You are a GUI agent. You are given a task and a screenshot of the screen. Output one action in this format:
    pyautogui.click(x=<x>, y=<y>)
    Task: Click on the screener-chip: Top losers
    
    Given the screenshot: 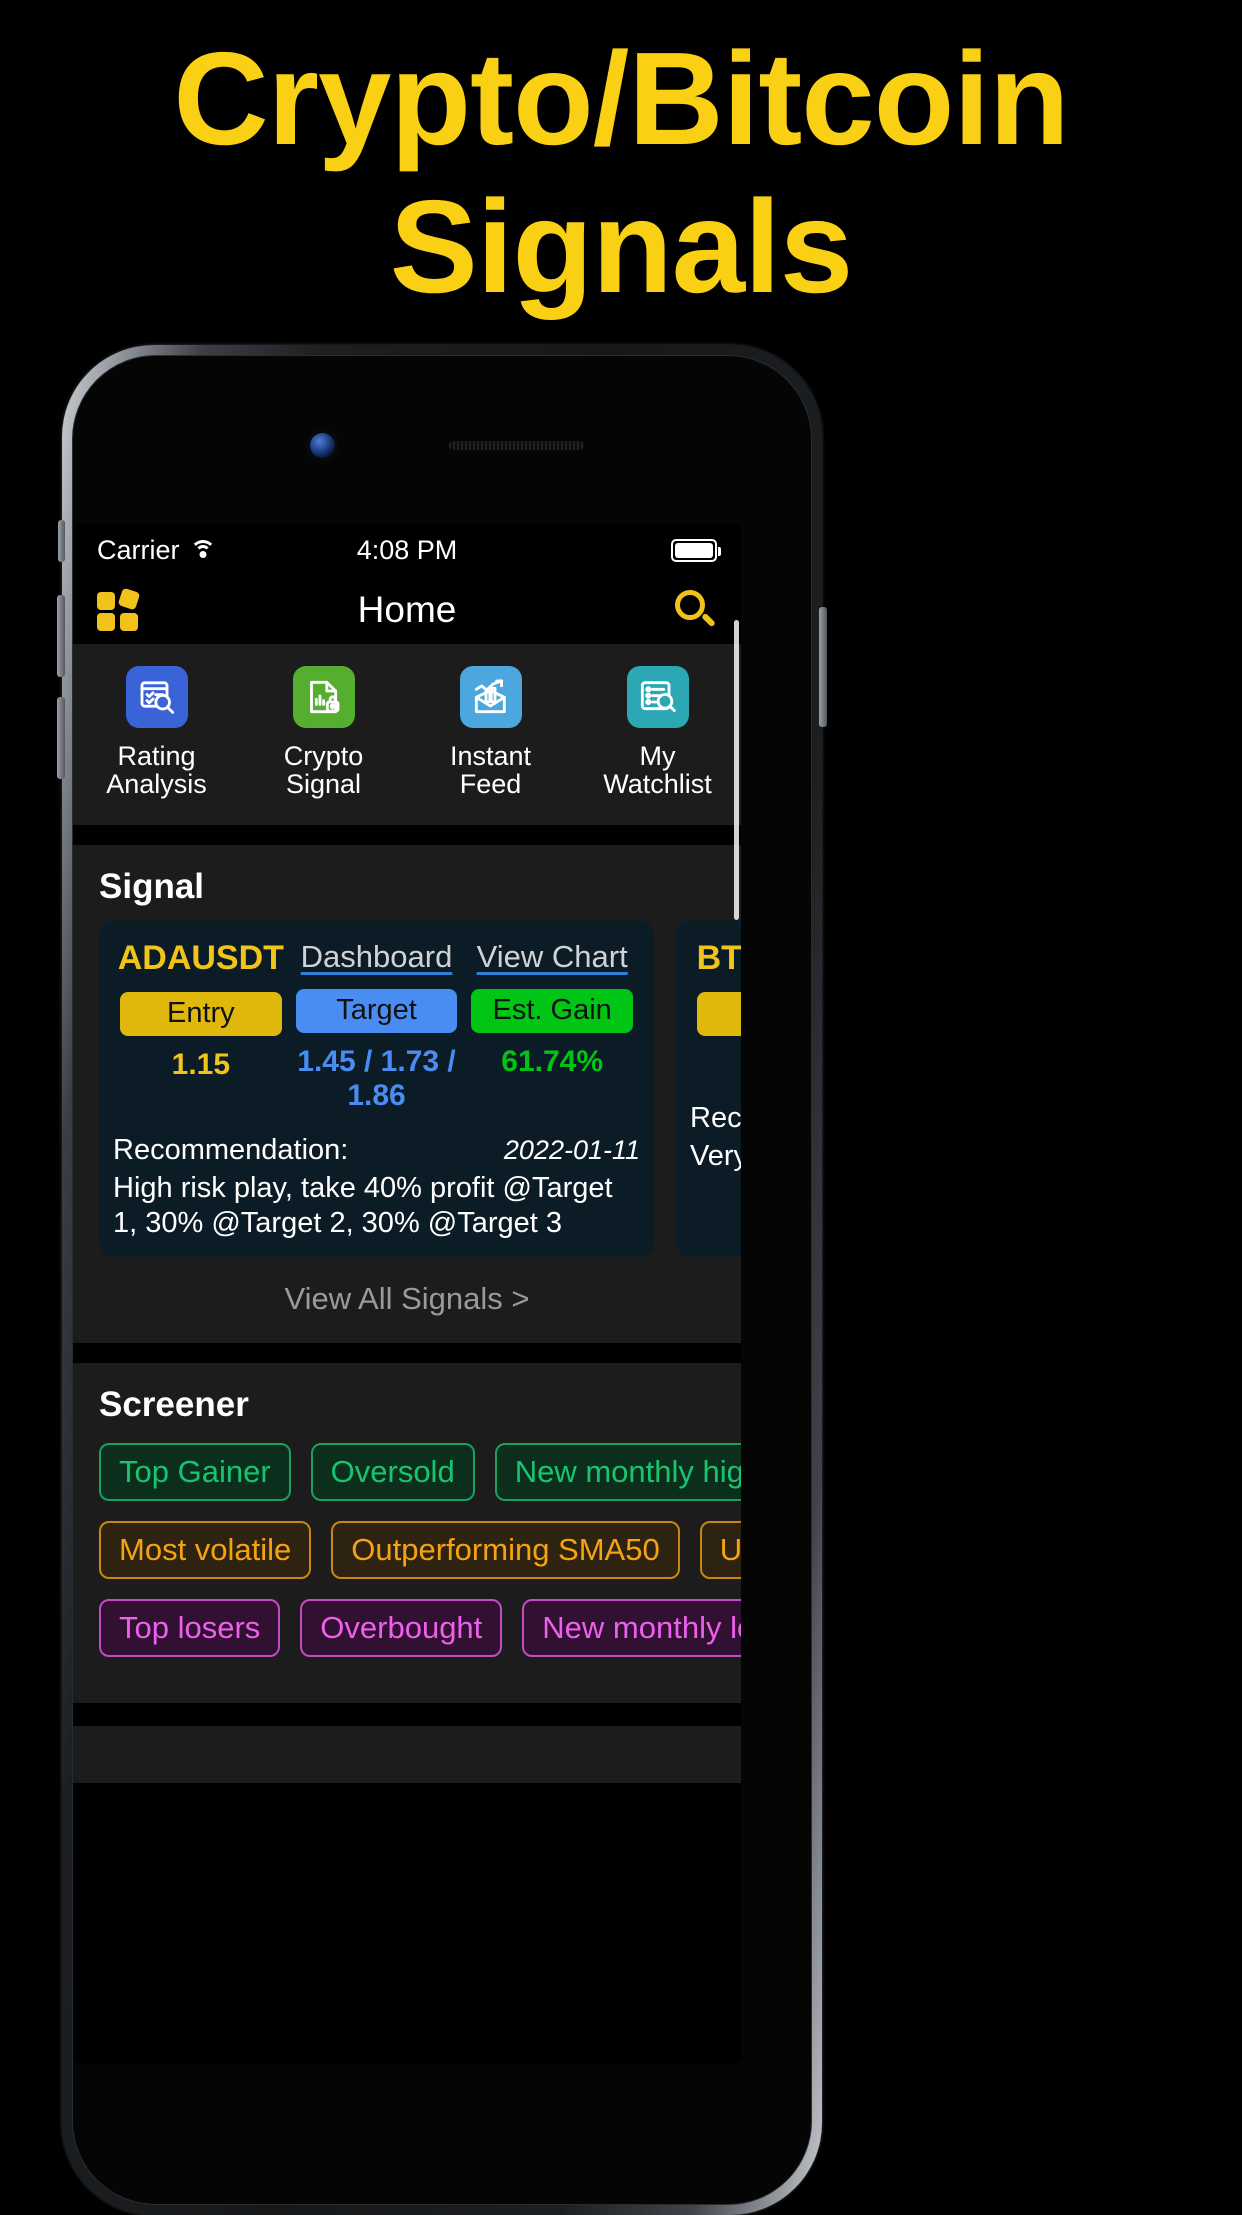 What is the action you would take?
    pyautogui.click(x=190, y=1628)
    